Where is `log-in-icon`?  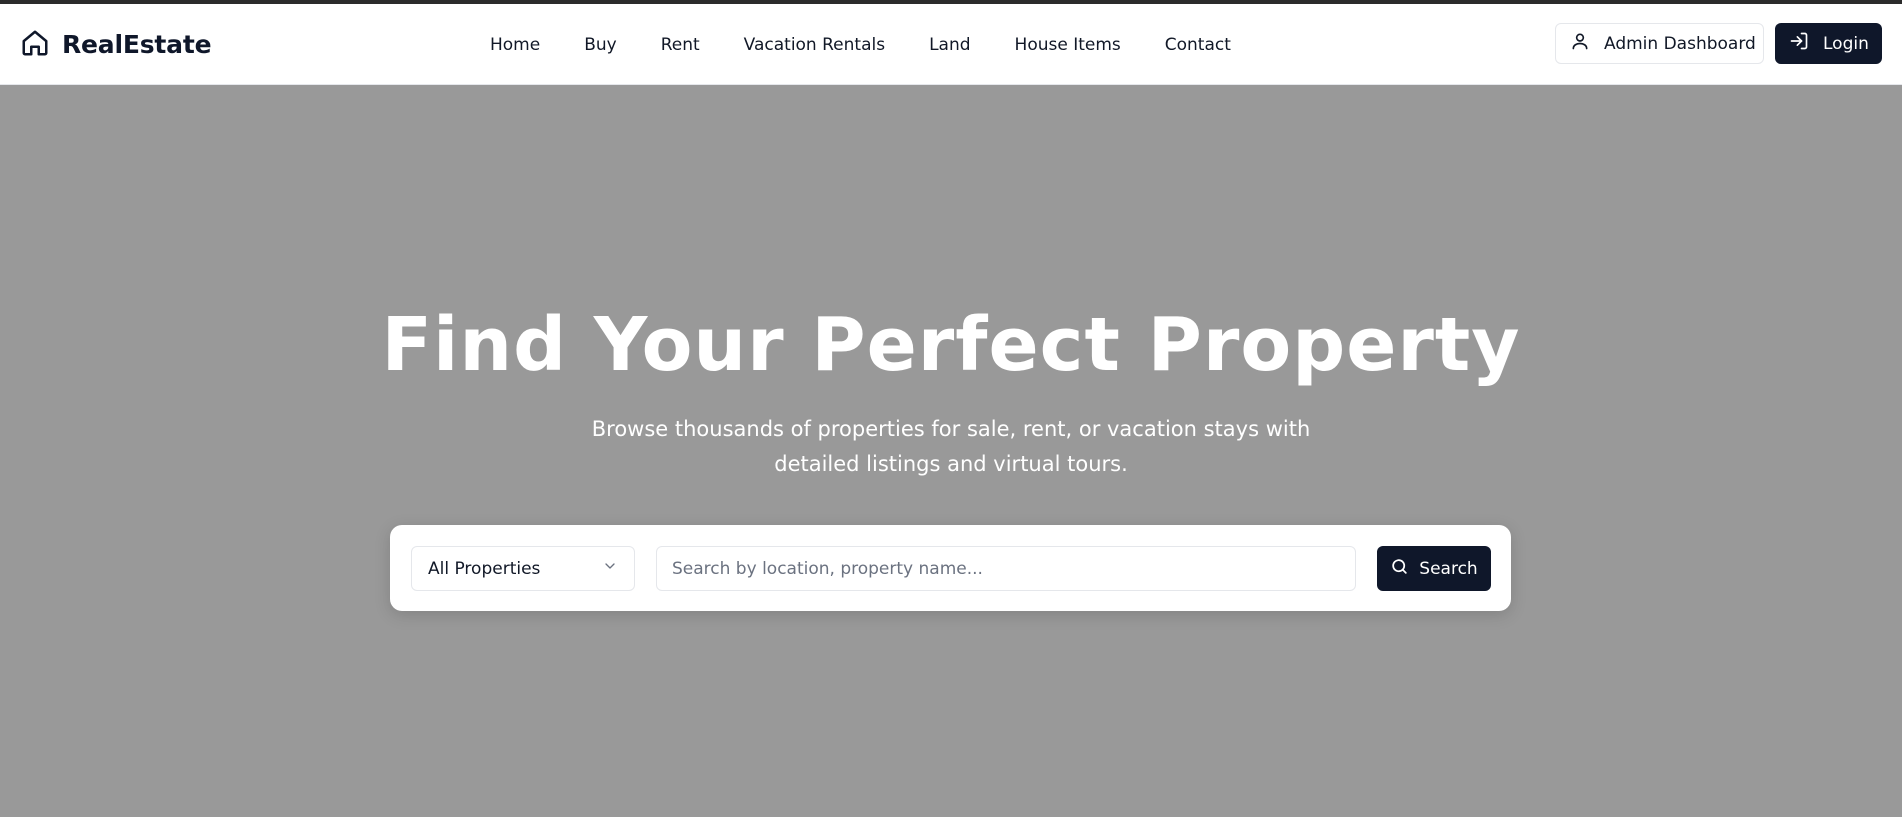
log-in-icon is located at coordinates (1799, 43).